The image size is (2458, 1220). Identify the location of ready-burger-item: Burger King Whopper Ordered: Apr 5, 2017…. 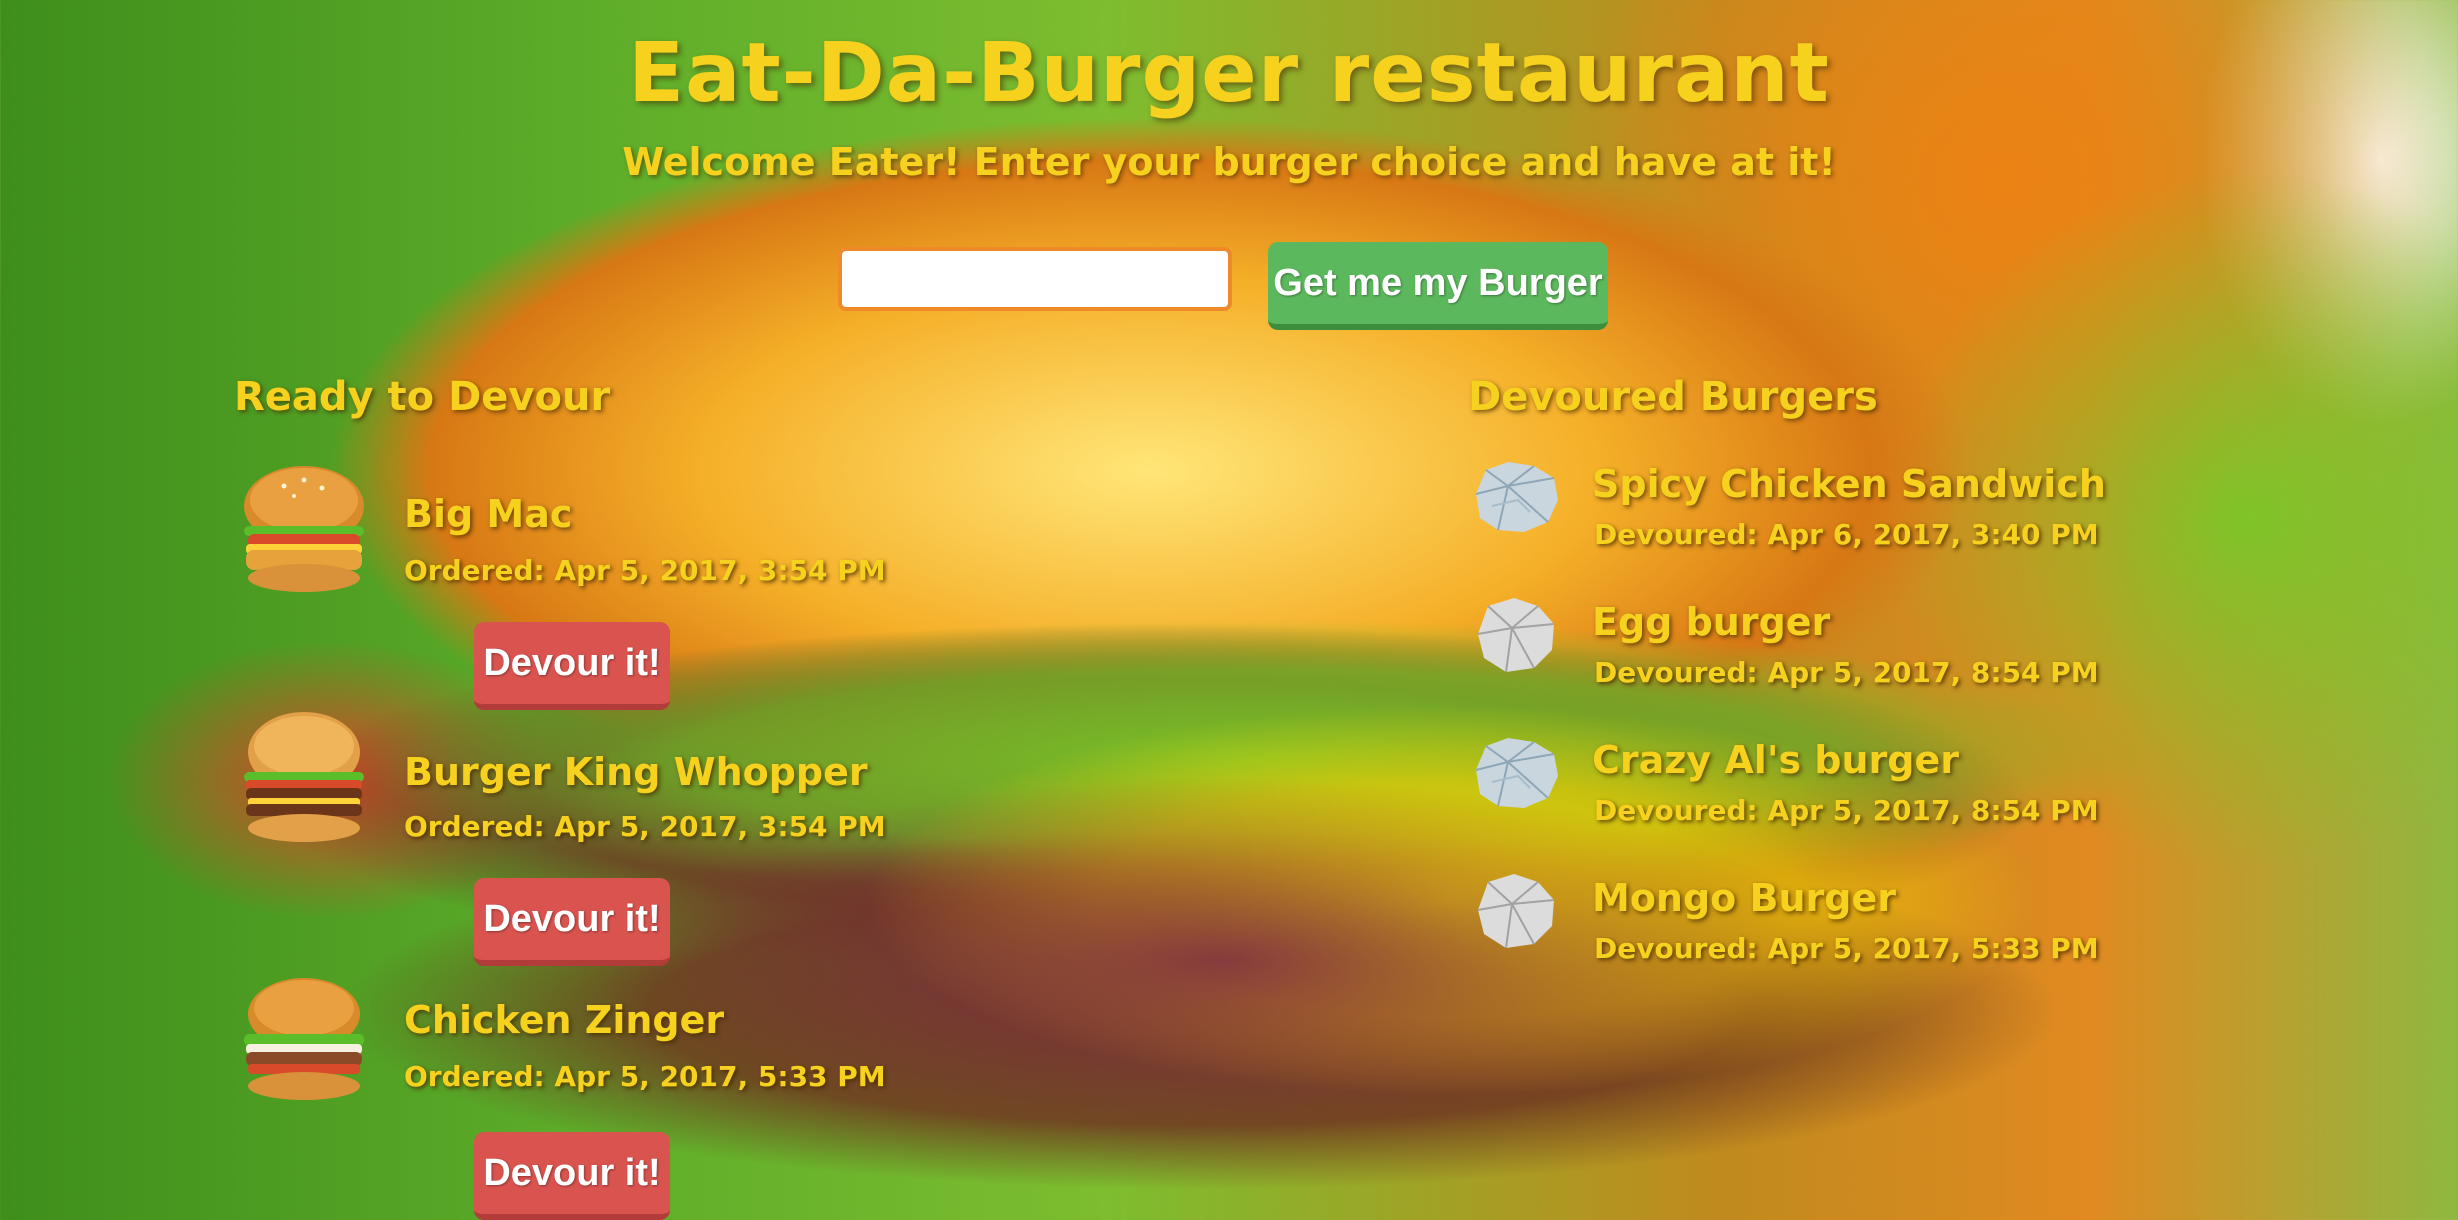
(584, 837).